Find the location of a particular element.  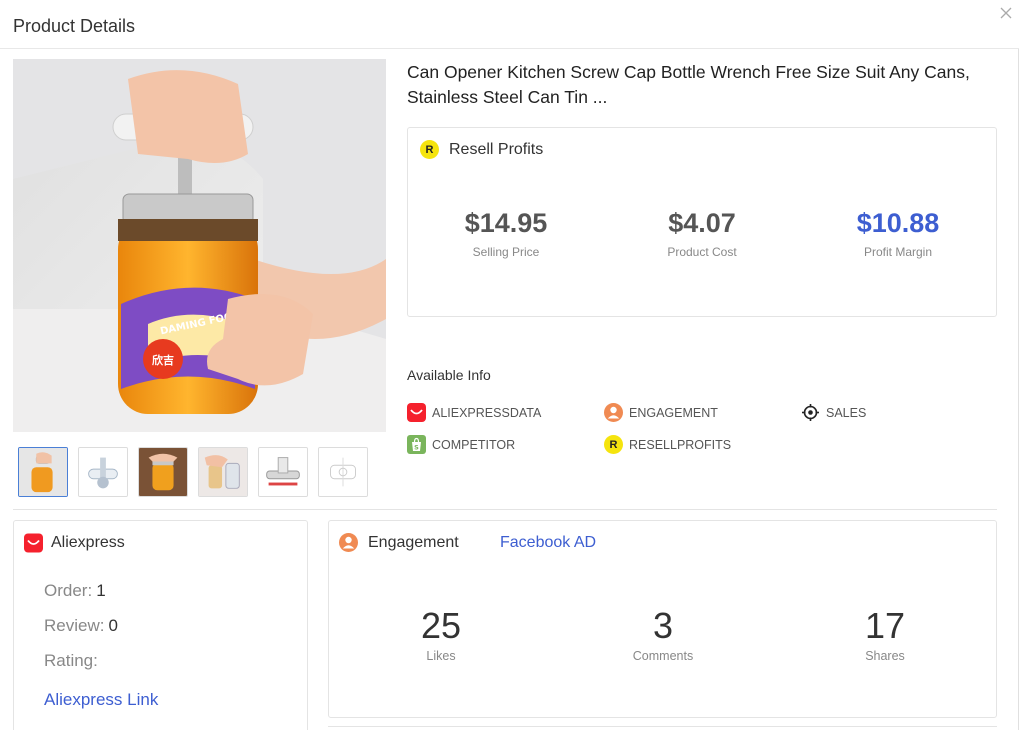

engagement-header: Engagement is located at coordinates (399, 542).